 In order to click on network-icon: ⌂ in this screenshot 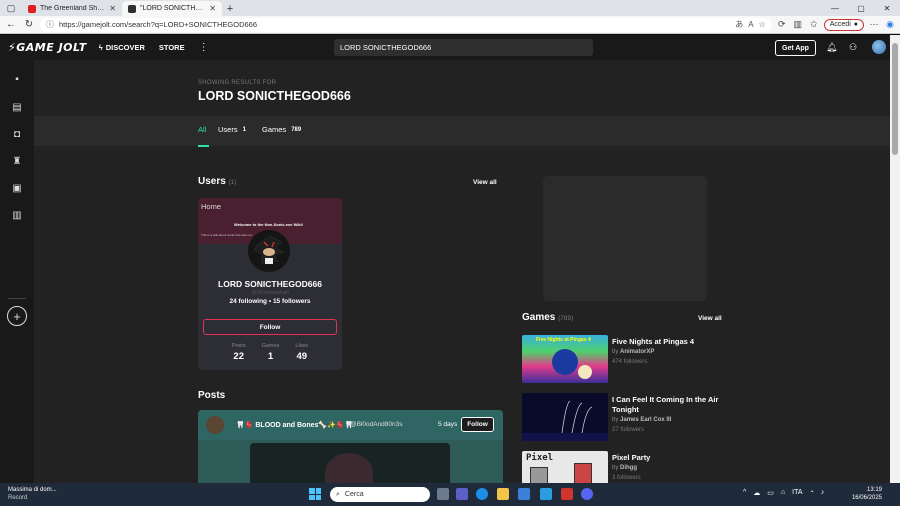, I will do `click(783, 493)`.